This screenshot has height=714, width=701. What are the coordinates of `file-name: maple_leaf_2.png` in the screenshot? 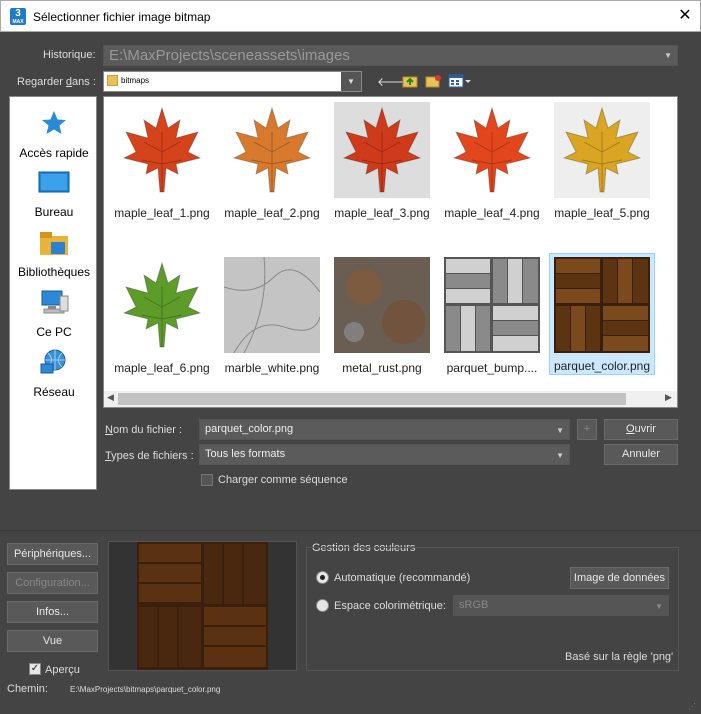 It's located at (272, 213).